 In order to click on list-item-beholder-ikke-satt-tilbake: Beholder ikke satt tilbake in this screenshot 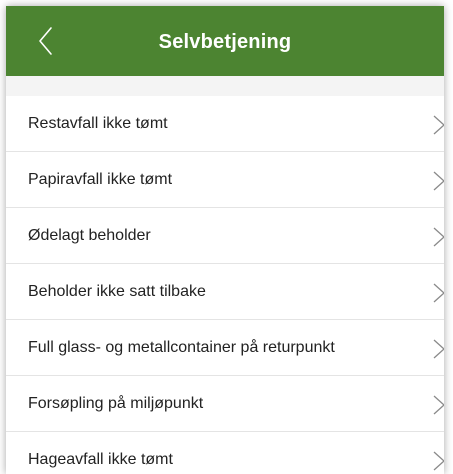, I will do `click(225, 292)`.